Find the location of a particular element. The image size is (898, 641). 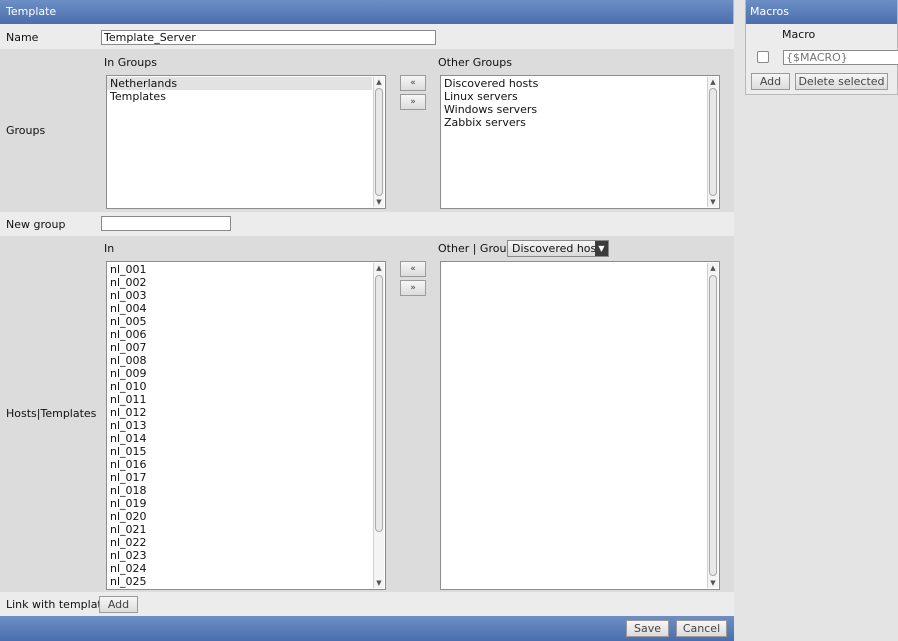

list-item: nl_018 is located at coordinates (239, 490).